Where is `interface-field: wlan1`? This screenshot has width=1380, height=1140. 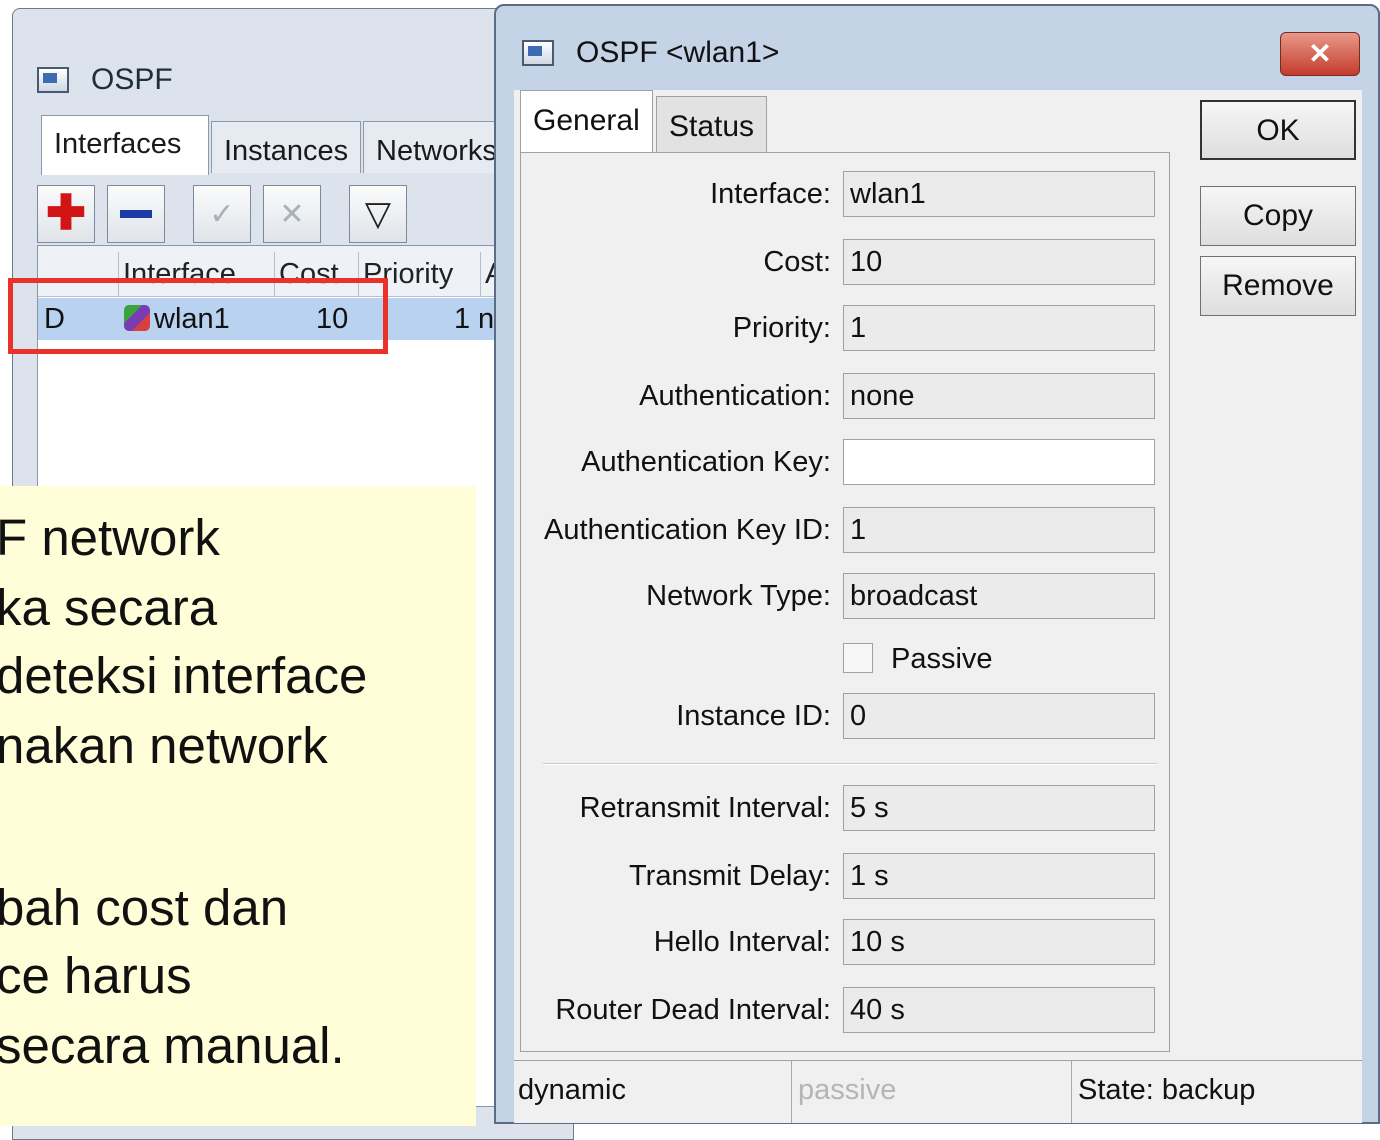 interface-field: wlan1 is located at coordinates (999, 194).